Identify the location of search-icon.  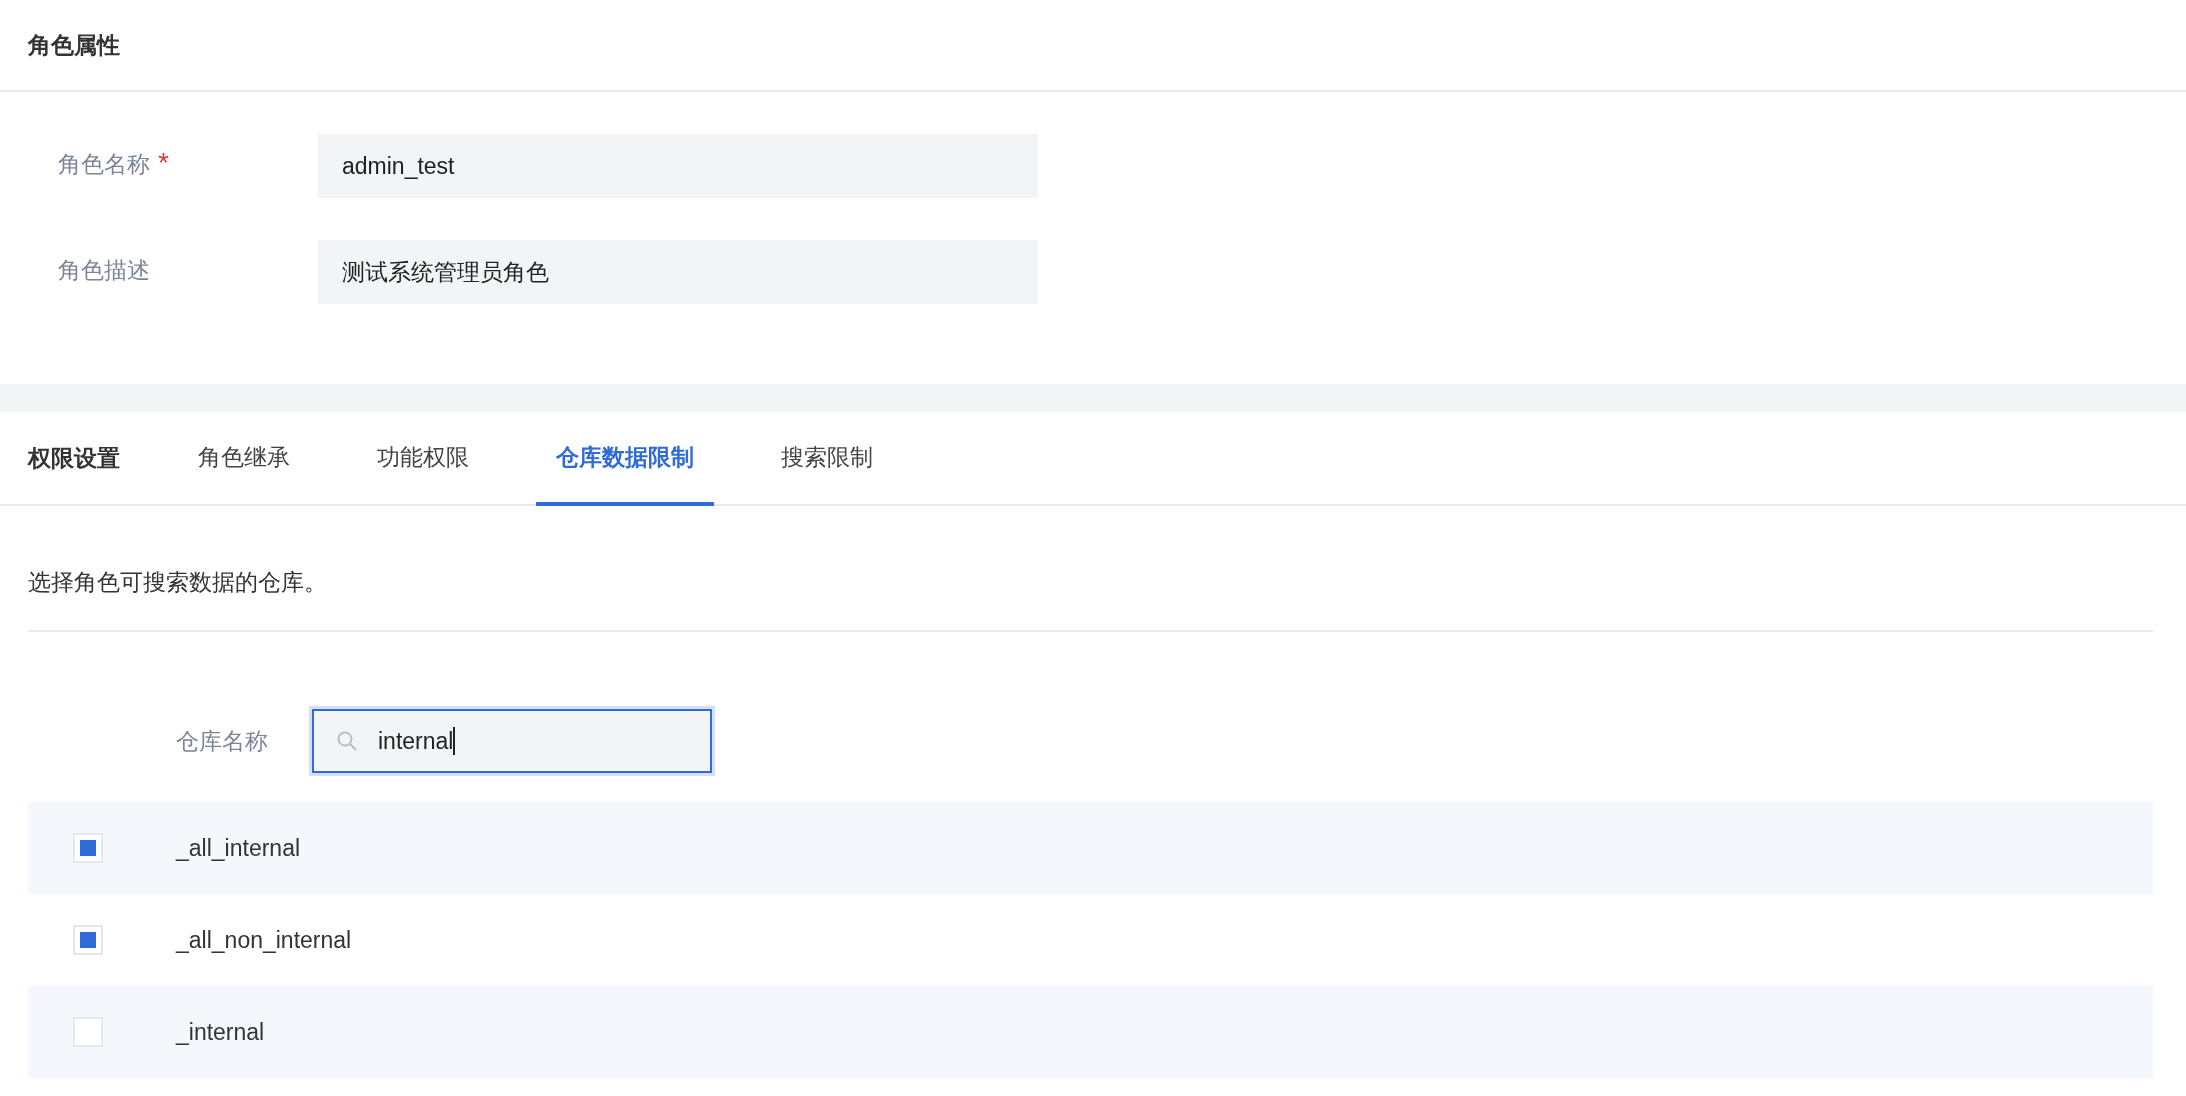
(347, 741).